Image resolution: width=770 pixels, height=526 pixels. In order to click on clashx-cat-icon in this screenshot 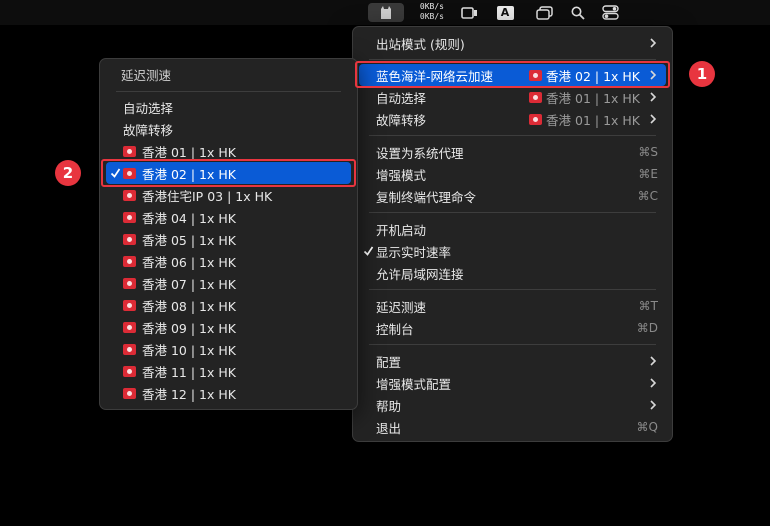, I will do `click(386, 12)`.